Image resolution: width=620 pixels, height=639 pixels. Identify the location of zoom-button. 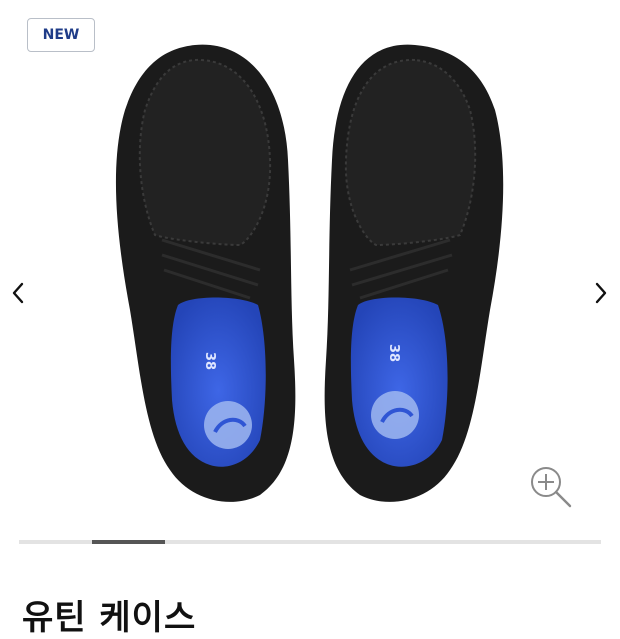
(551, 487).